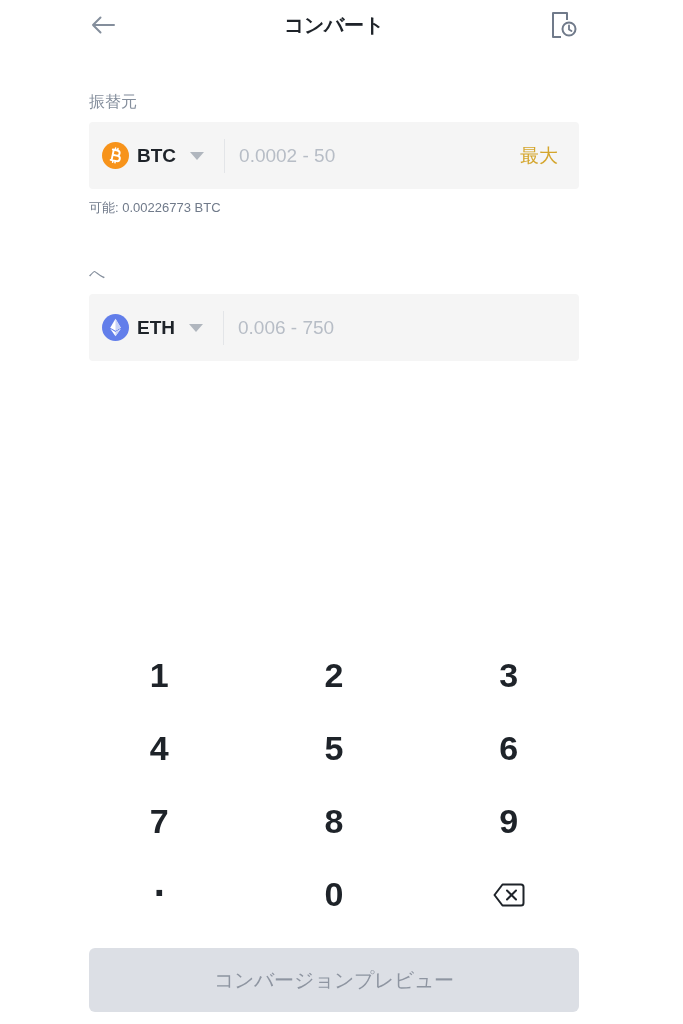 Image resolution: width=683 pixels, height=1024 pixels. I want to click on coin-selector: ETH, so click(152, 327).